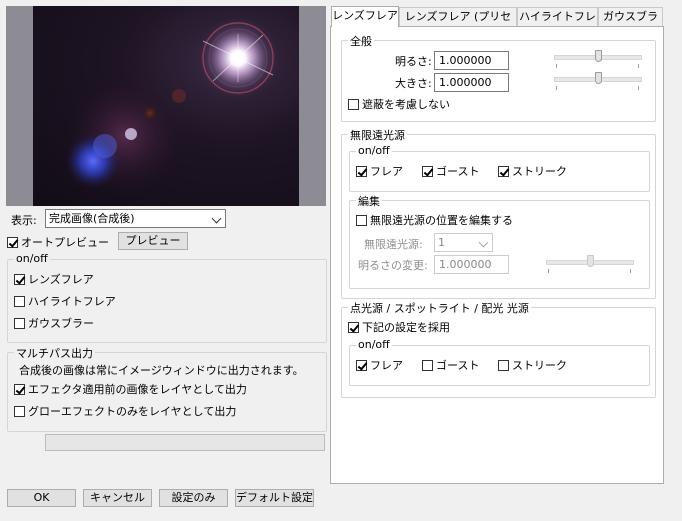  I want to click on highlight-flare-checkbox: ハイライトフレア, so click(65, 301).